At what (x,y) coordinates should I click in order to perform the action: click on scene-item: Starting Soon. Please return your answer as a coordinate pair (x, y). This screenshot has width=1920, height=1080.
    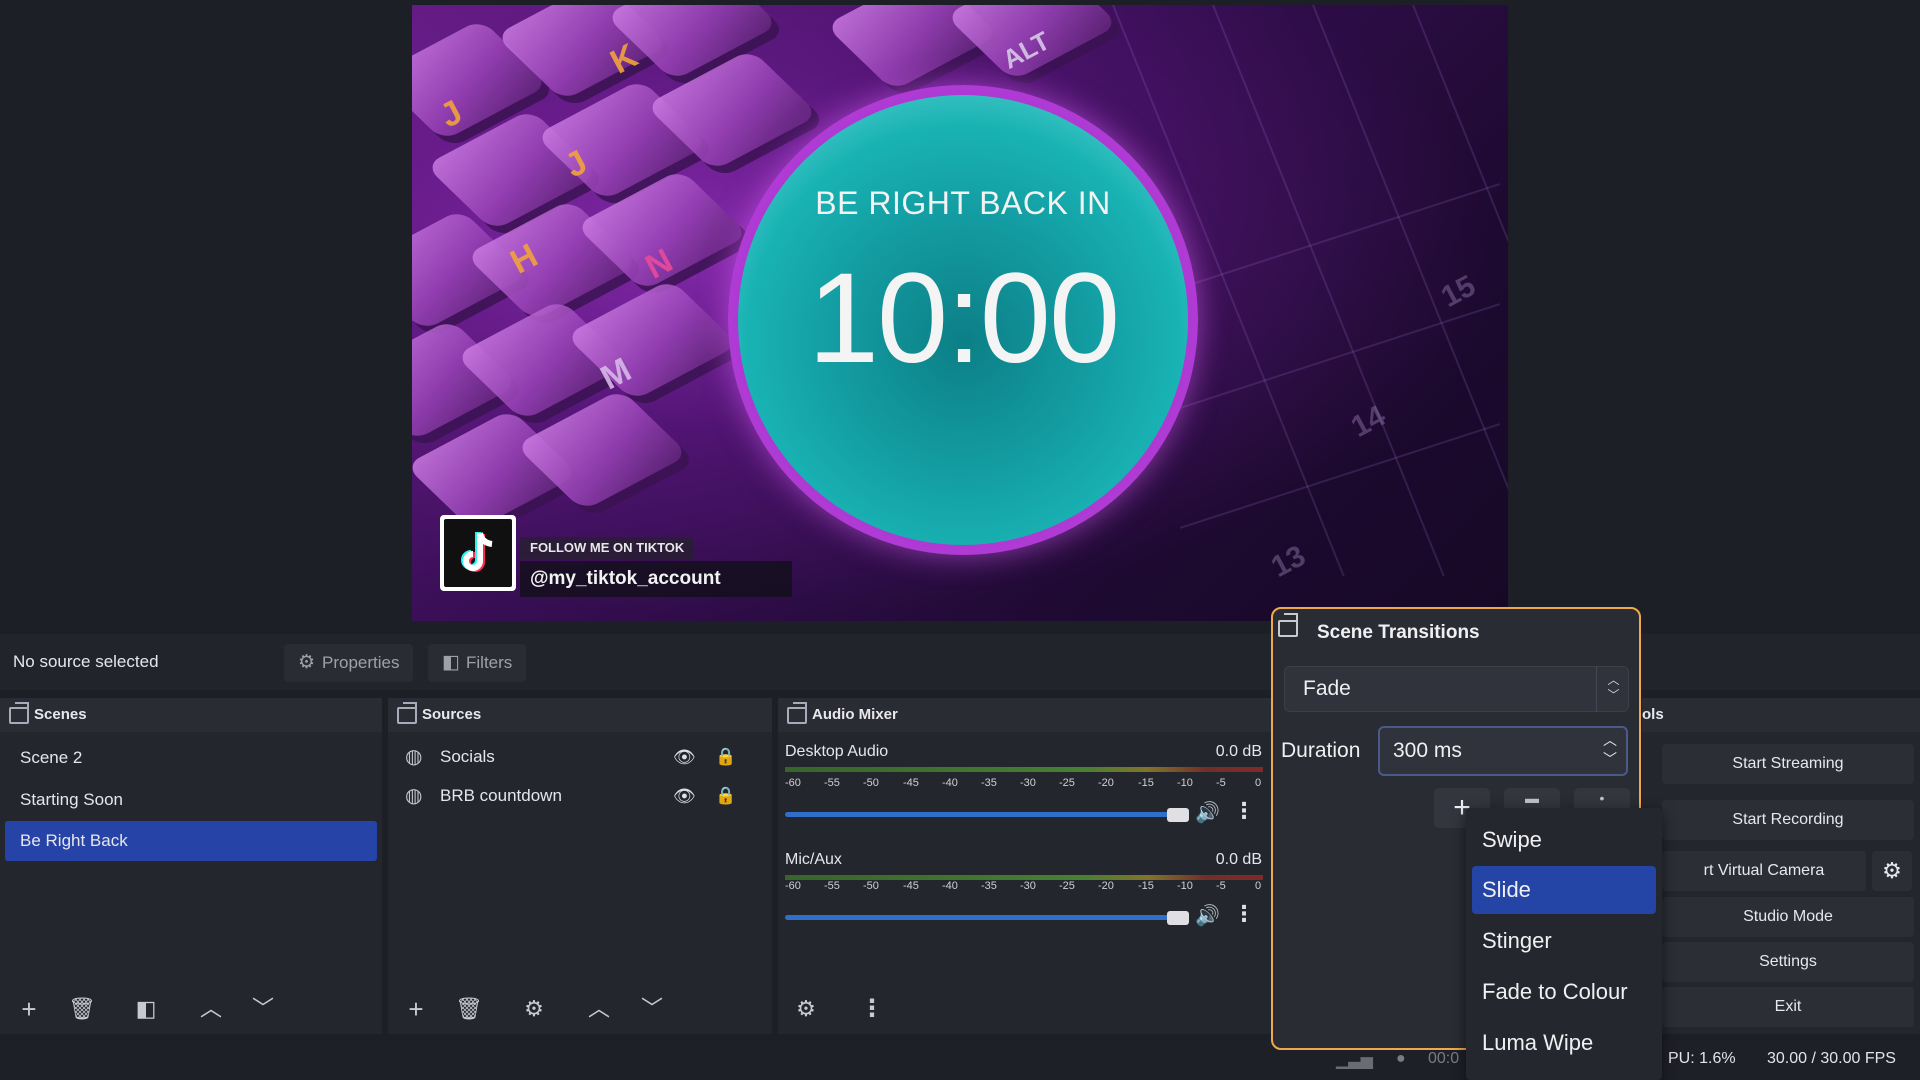
    Looking at the image, I should click on (191, 800).